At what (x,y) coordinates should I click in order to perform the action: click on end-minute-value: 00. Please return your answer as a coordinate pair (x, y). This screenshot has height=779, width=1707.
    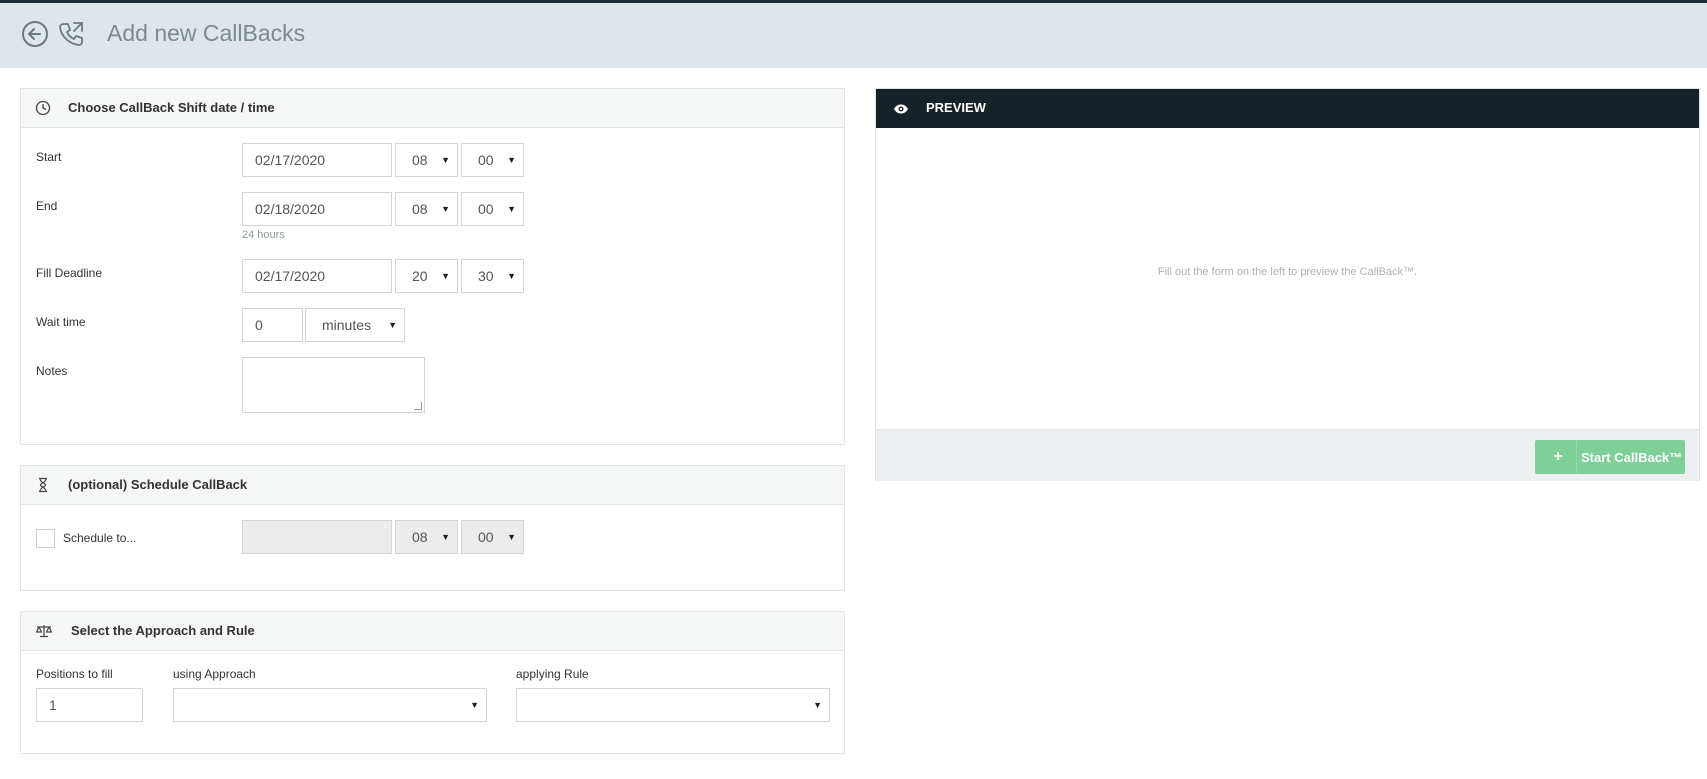
    Looking at the image, I should click on (486, 209).